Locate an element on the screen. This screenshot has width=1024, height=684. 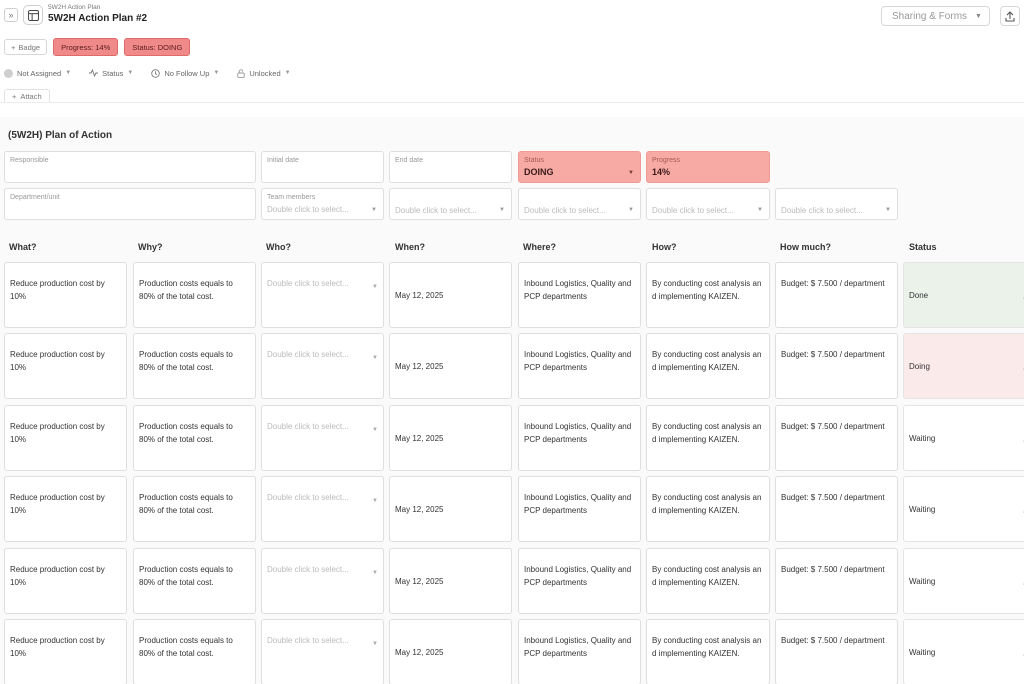
table-layout-icon is located at coordinates (33, 15).